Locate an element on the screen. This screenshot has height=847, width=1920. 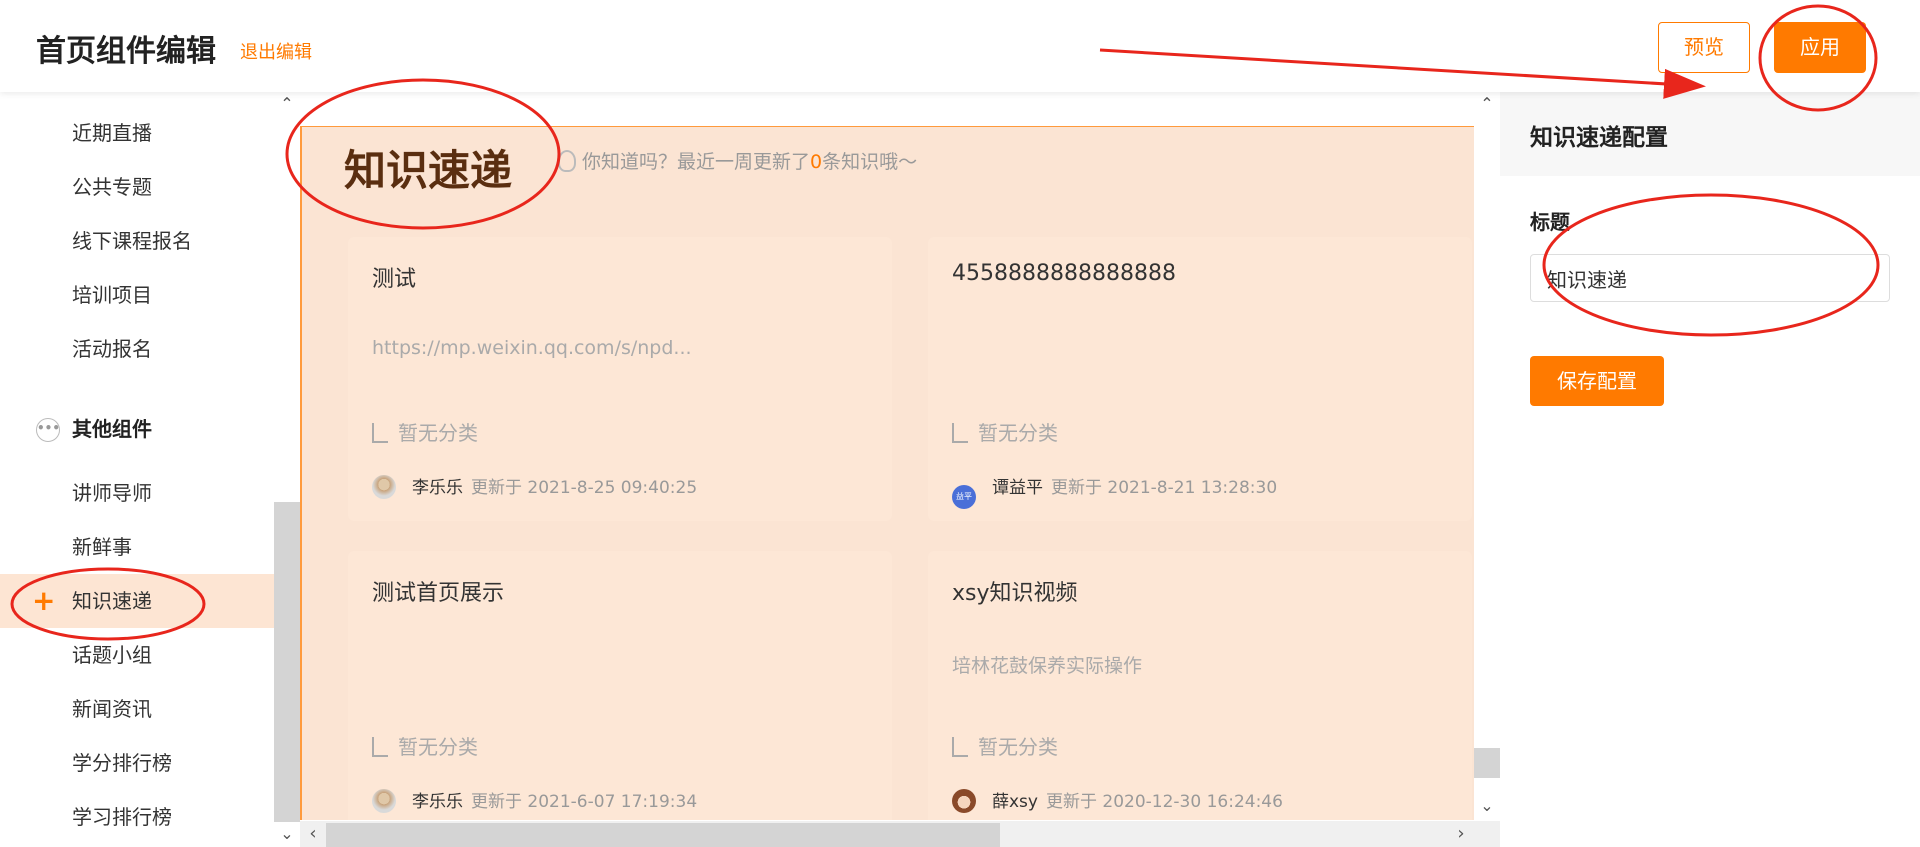
config-header: 知识速递配置 is located at coordinates (1710, 134).